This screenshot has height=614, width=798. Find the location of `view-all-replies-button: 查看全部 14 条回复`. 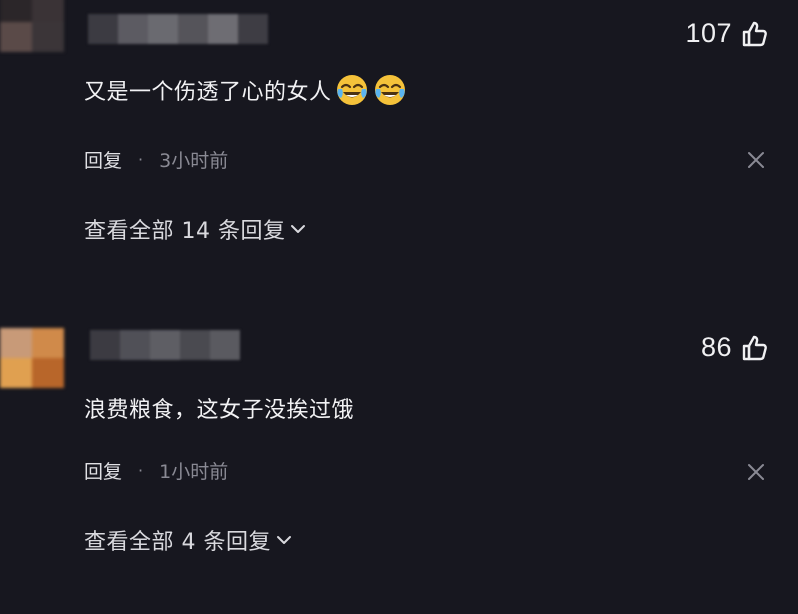

view-all-replies-button: 查看全部 14 条回复 is located at coordinates (195, 229).